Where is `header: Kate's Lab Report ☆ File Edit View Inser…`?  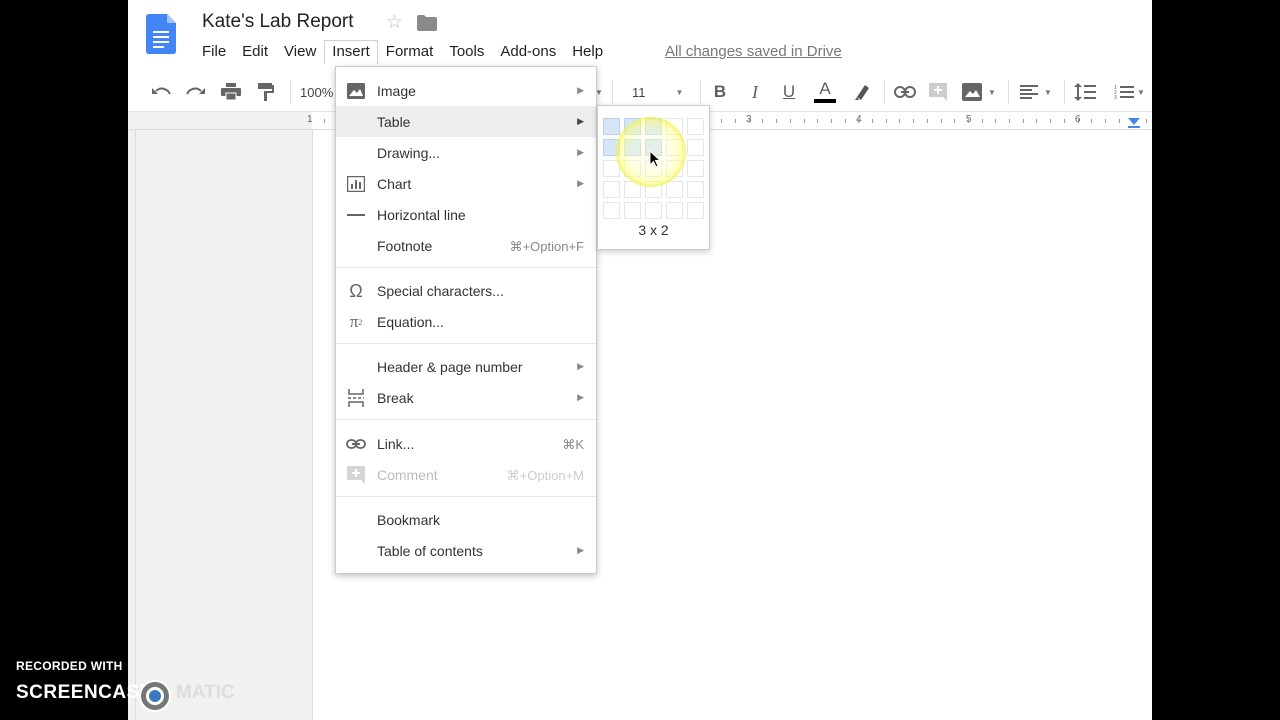 header: Kate's Lab Report ☆ File Edit View Inser… is located at coordinates (640, 36).